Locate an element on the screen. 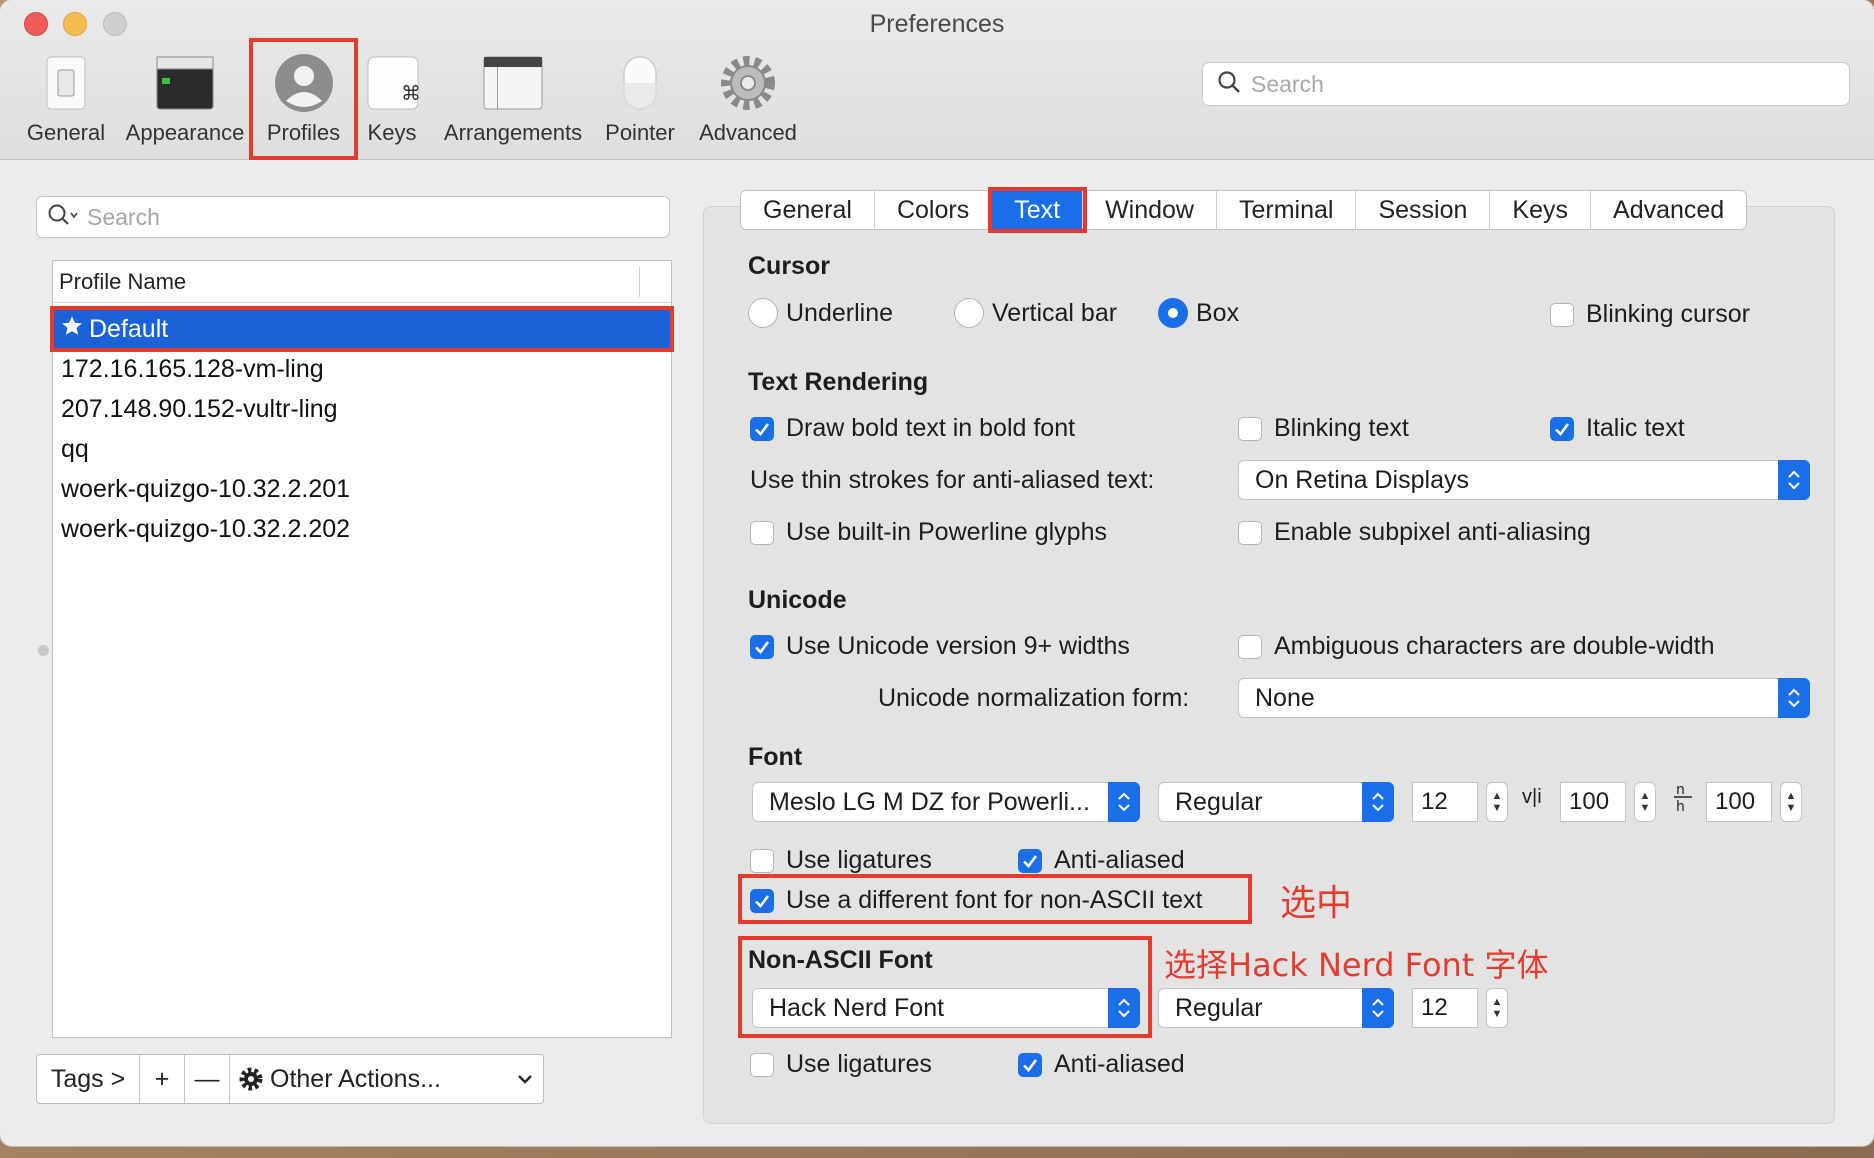  italic-text-checkbox: Italic text is located at coordinates (1617, 428).